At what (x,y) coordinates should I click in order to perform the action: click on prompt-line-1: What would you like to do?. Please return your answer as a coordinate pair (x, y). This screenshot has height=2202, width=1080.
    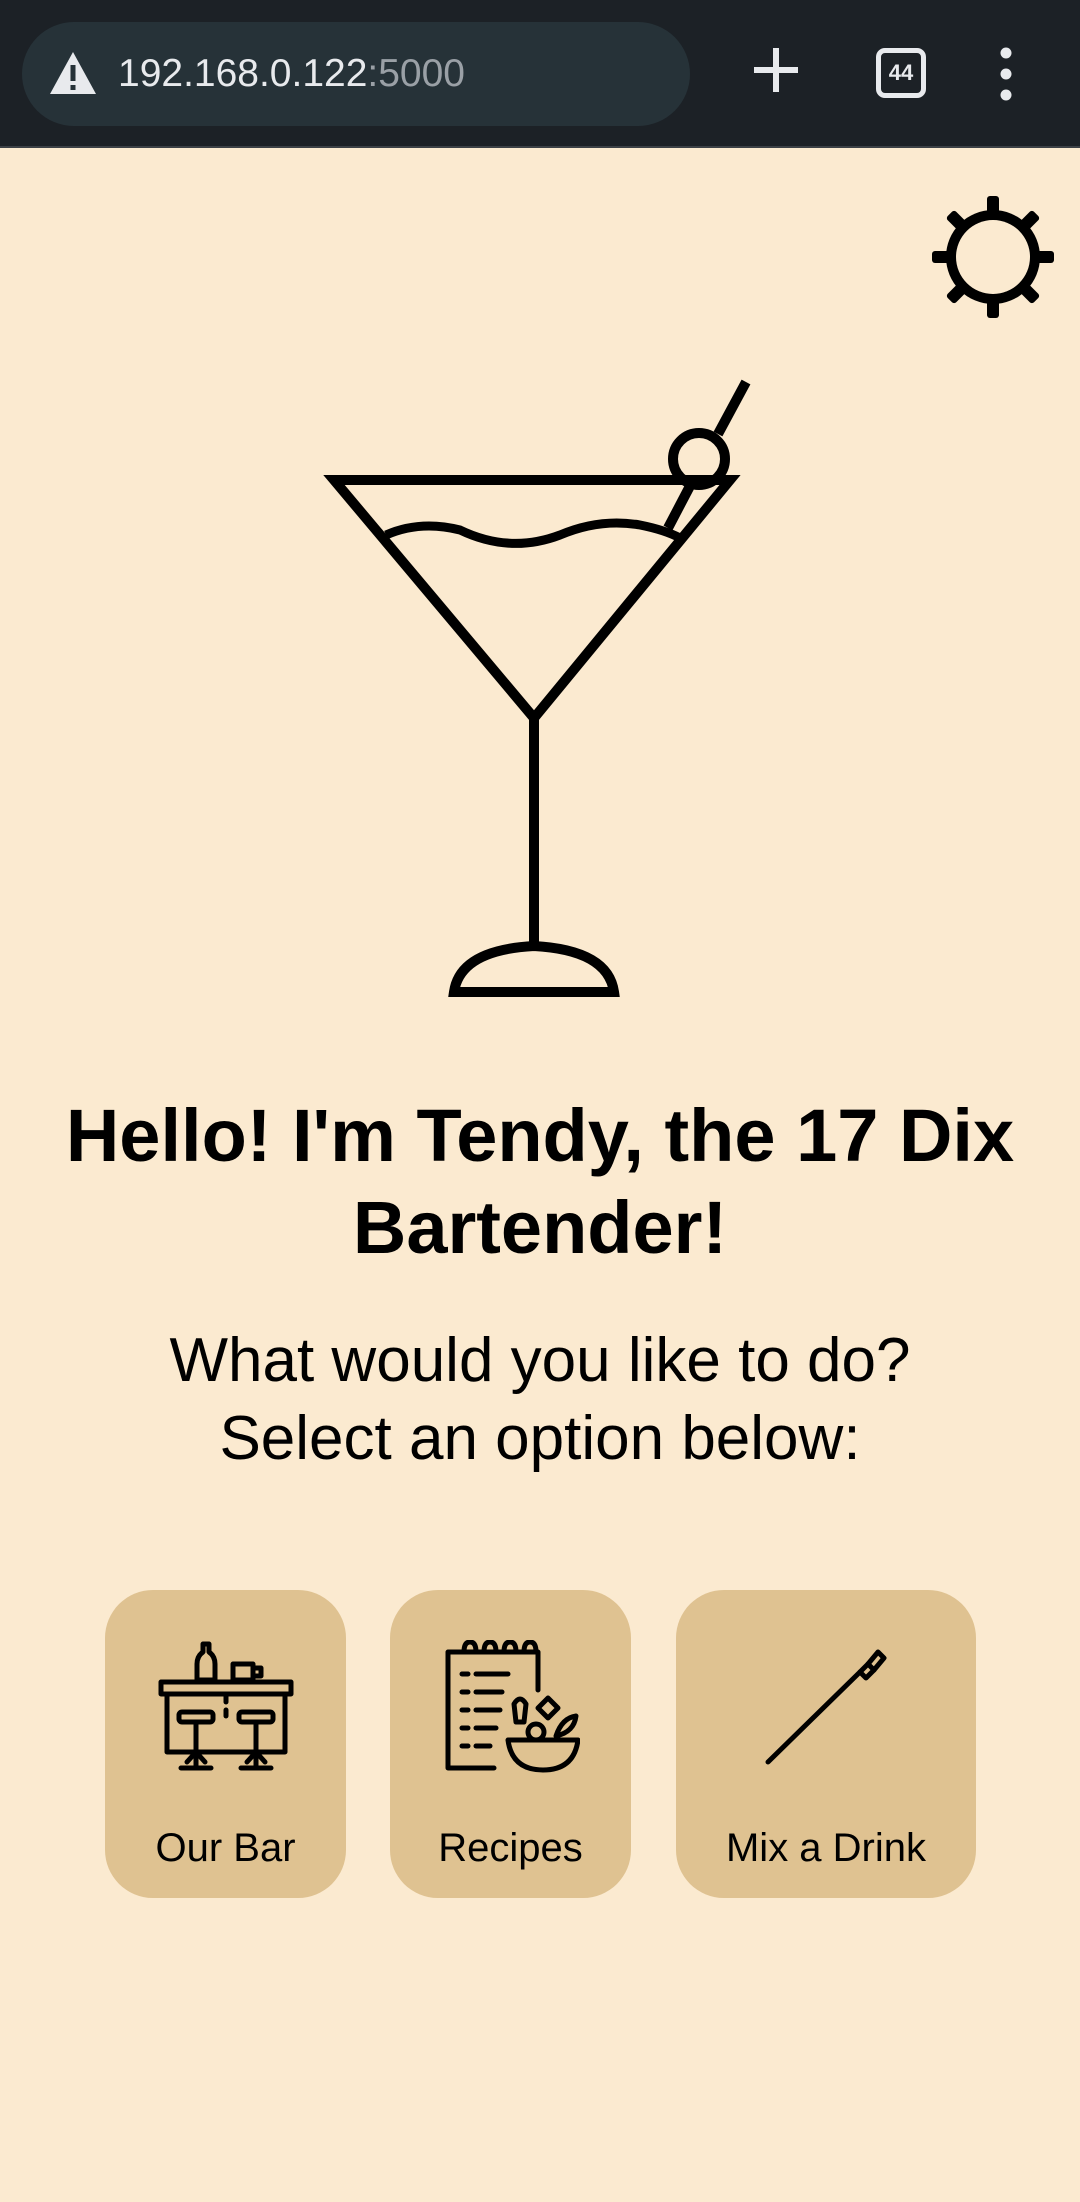
    Looking at the image, I should click on (540, 1360).